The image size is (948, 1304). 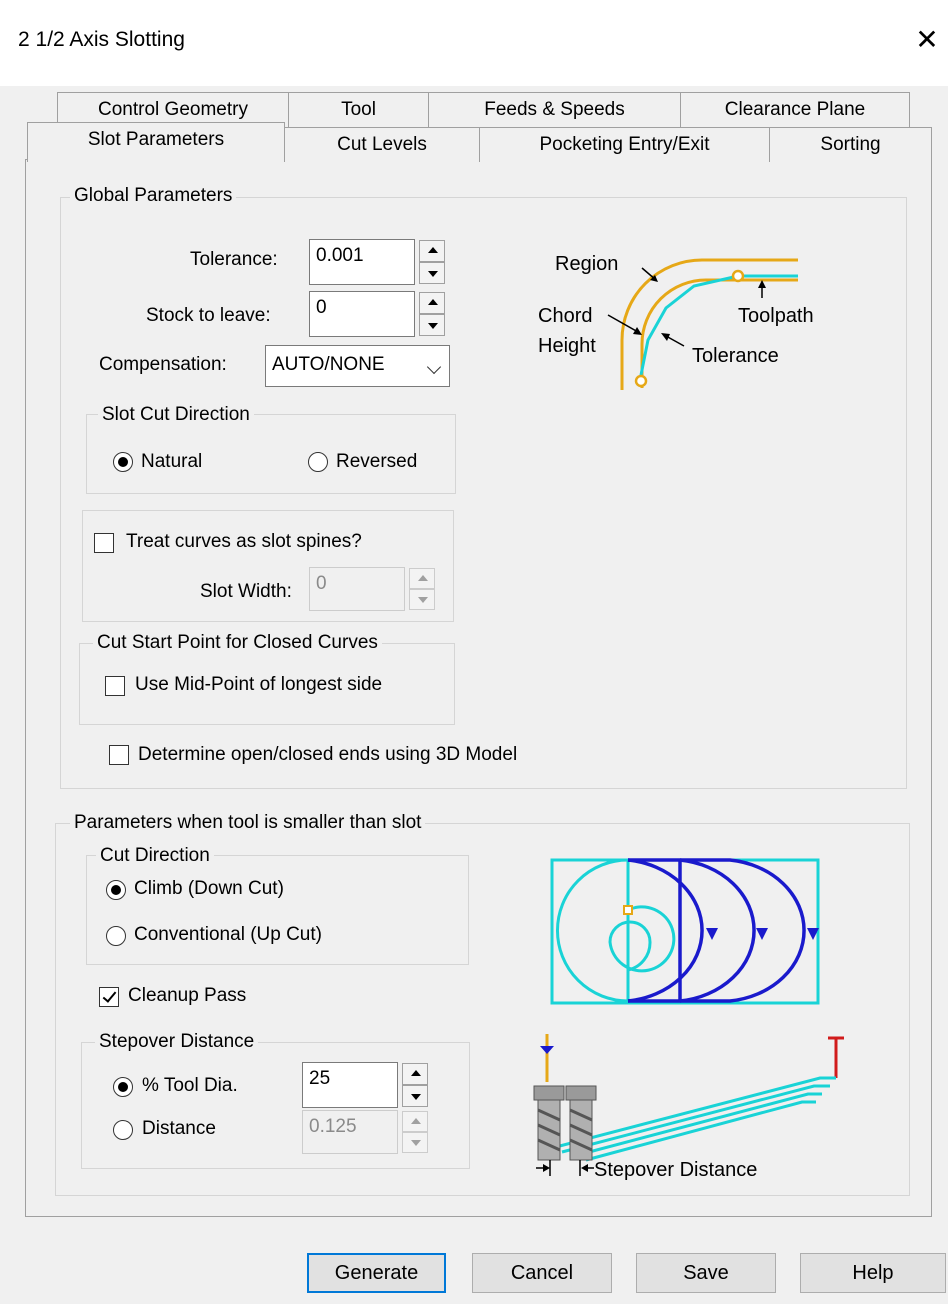 I want to click on cut-direction-group, so click(x=277, y=910).